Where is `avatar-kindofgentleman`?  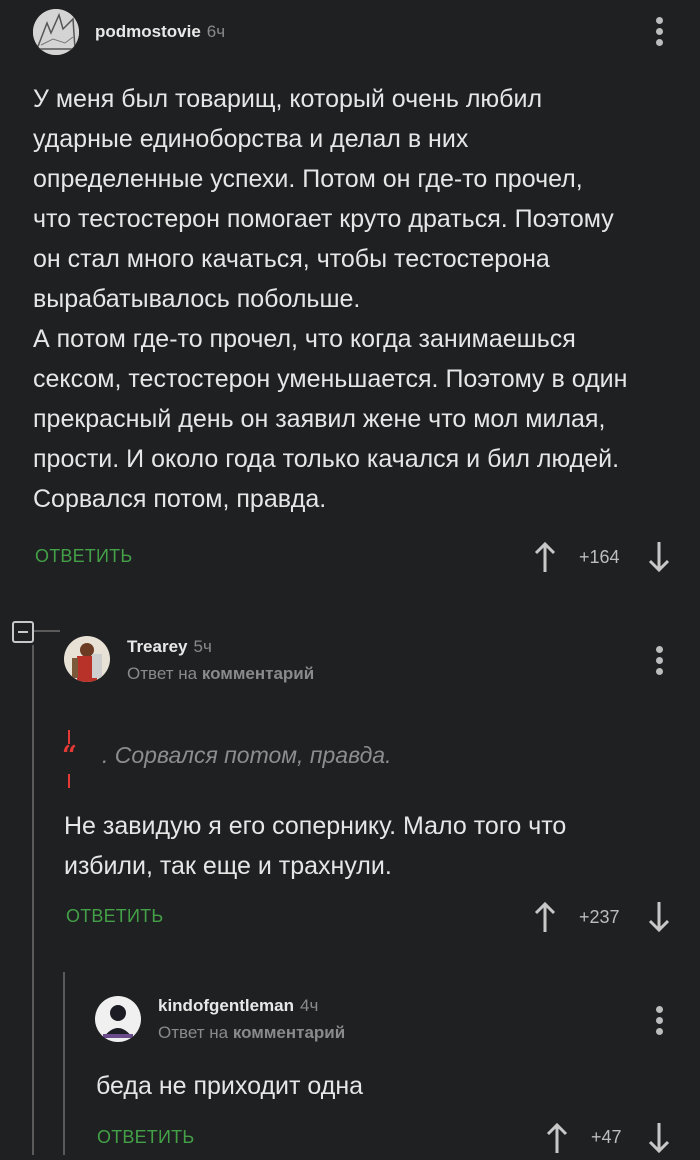 avatar-kindofgentleman is located at coordinates (118, 1019).